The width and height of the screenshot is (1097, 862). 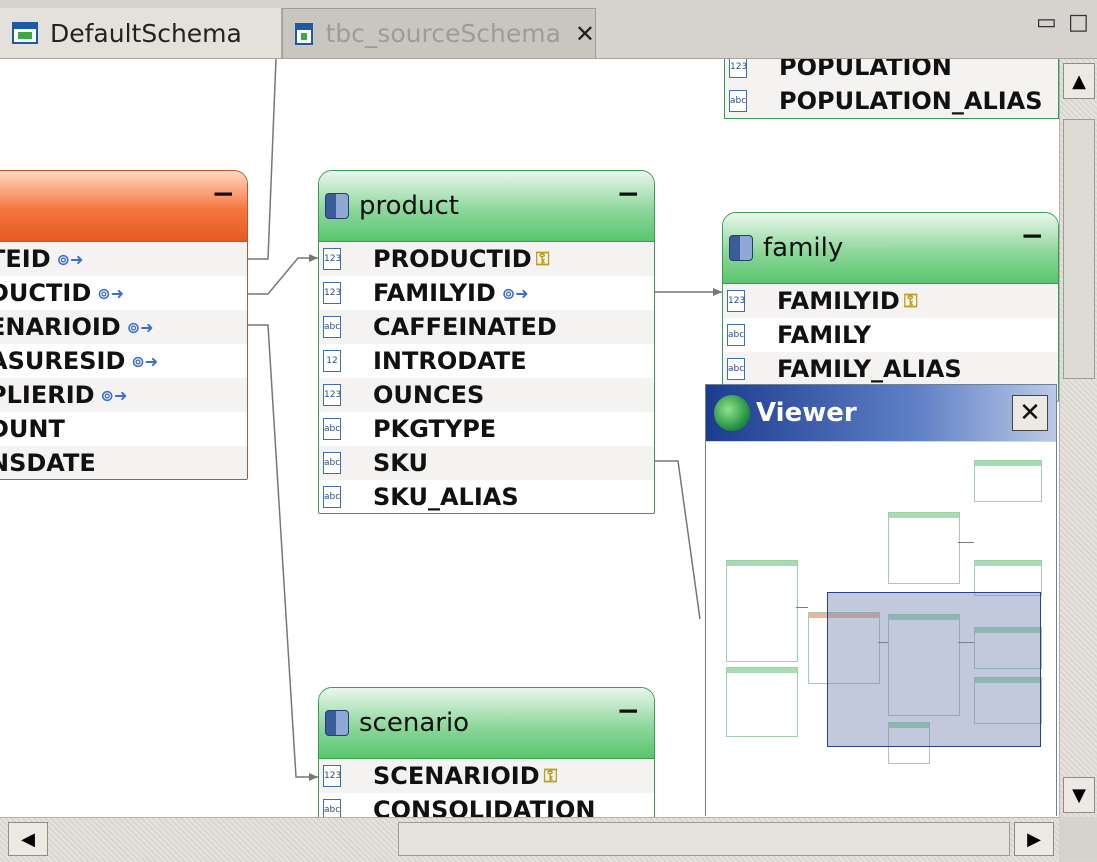 What do you see at coordinates (486, 805) in the screenshot?
I see `entity-row: abc CONSOLIDATION` at bounding box center [486, 805].